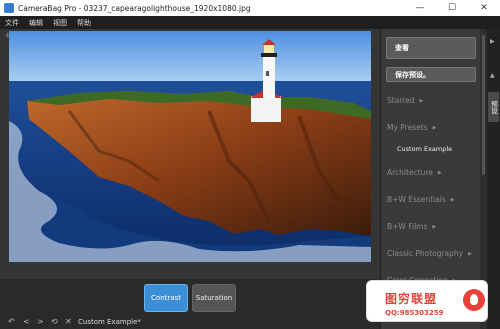 This screenshot has height=329, width=500. Describe the element at coordinates (84, 23) in the screenshot. I see `menu-help: 帮助` at that location.